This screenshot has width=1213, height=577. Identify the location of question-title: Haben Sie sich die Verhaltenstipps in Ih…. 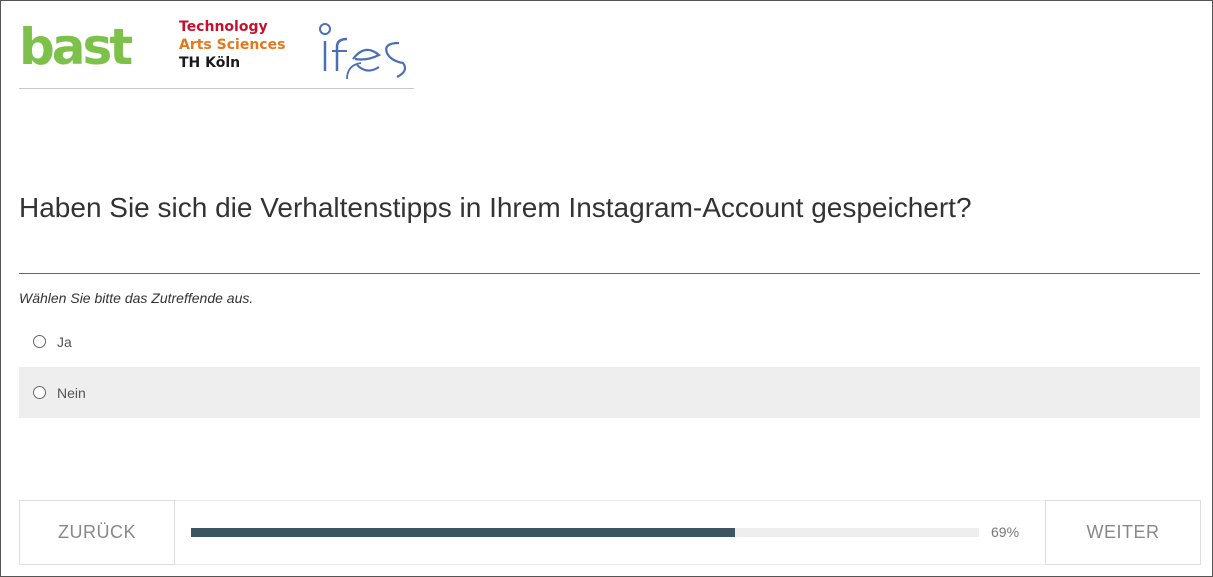
(495, 207).